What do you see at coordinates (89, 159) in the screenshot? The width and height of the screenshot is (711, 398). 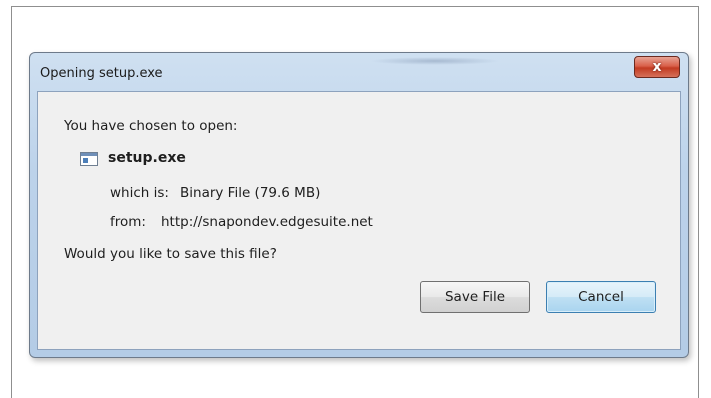 I see `application-window-icon` at bounding box center [89, 159].